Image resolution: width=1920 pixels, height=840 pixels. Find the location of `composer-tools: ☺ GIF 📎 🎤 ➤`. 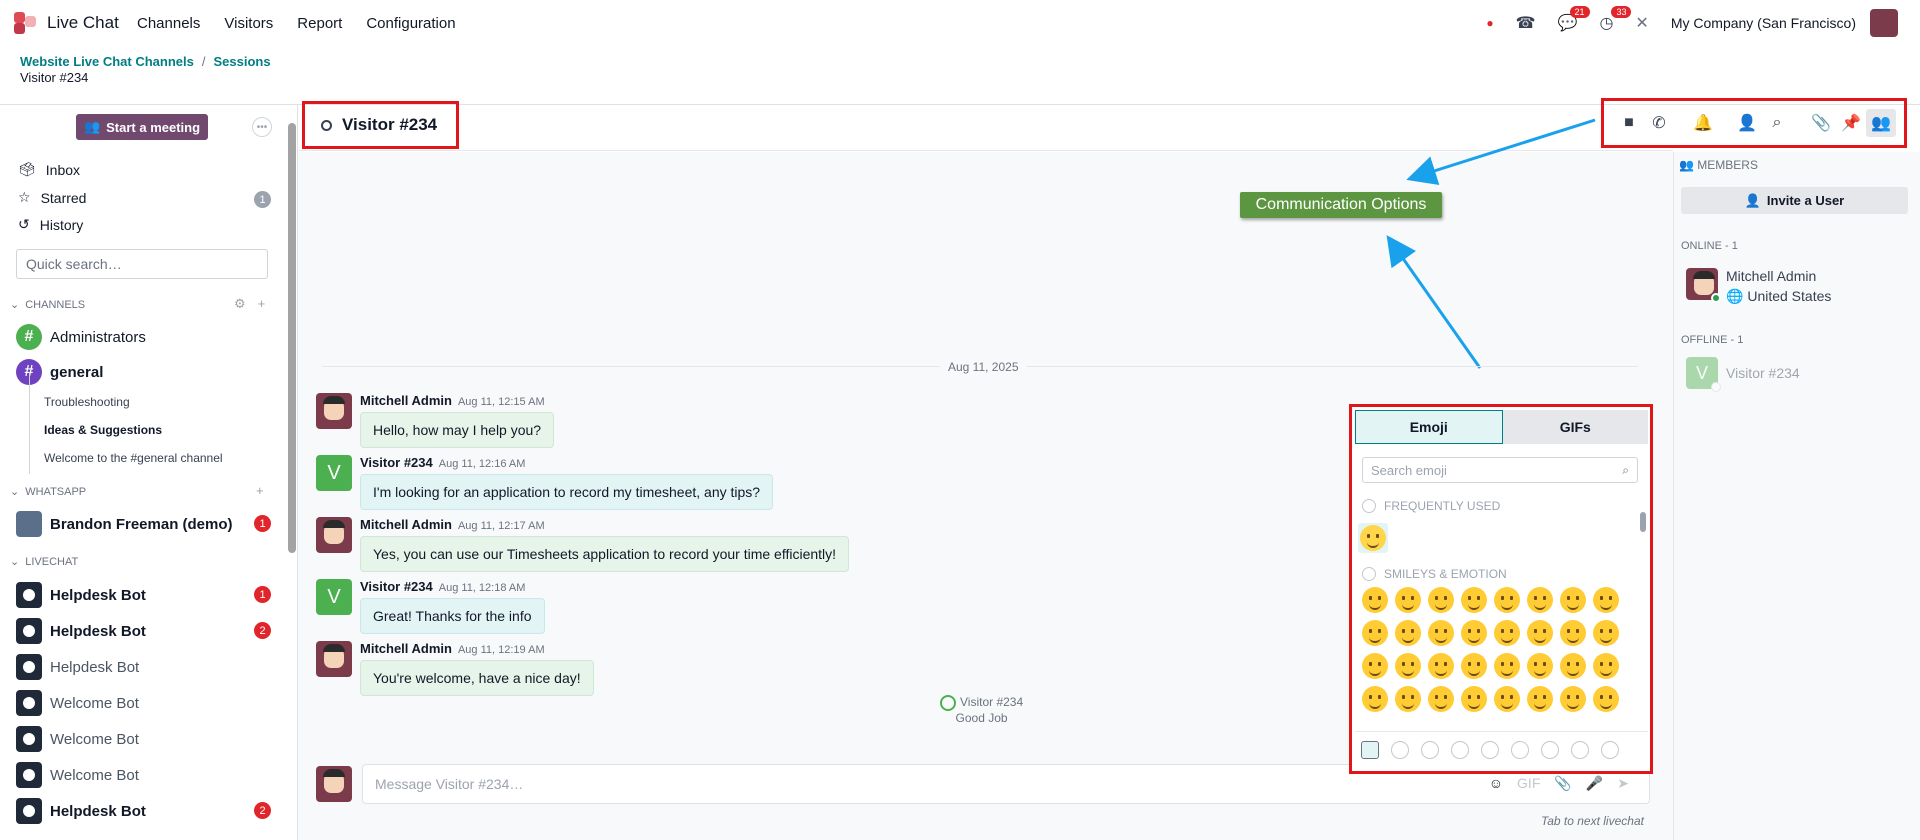

composer-tools: ☺ GIF 📎 🎤 ➤ is located at coordinates (1559, 783).